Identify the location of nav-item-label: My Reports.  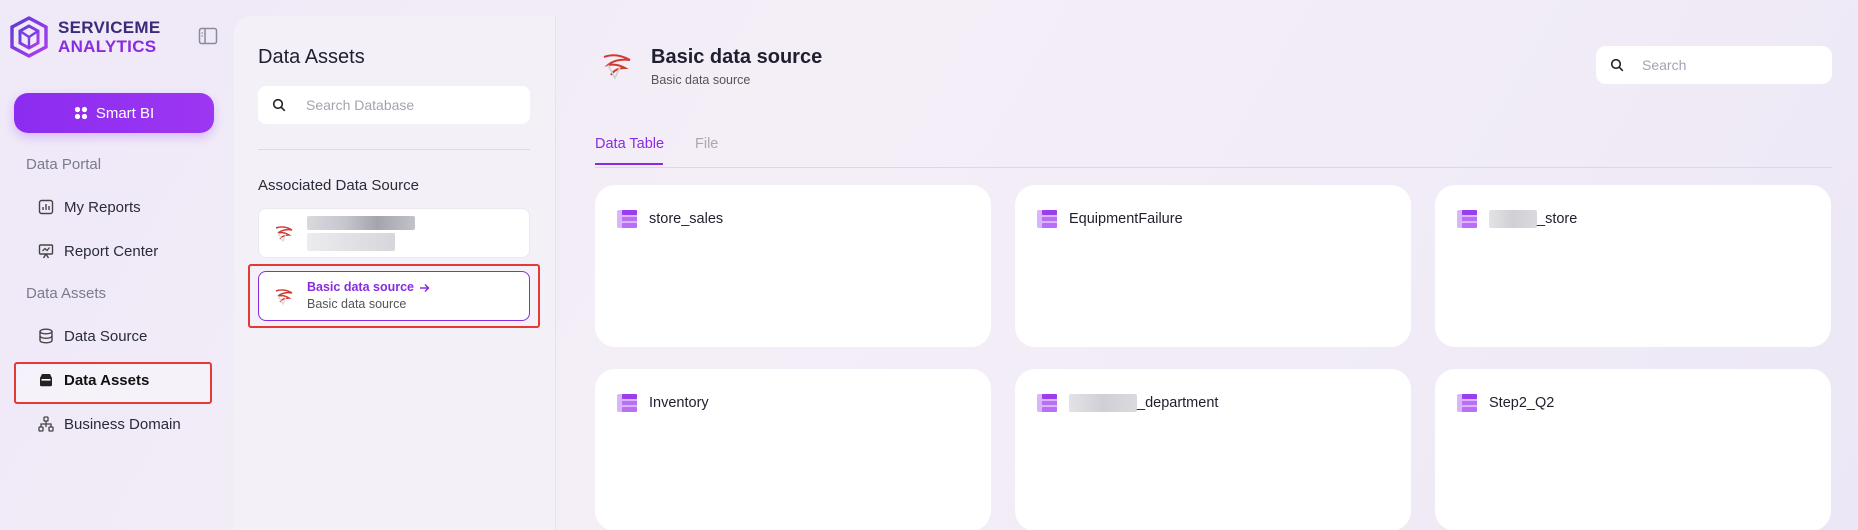
(102, 207).